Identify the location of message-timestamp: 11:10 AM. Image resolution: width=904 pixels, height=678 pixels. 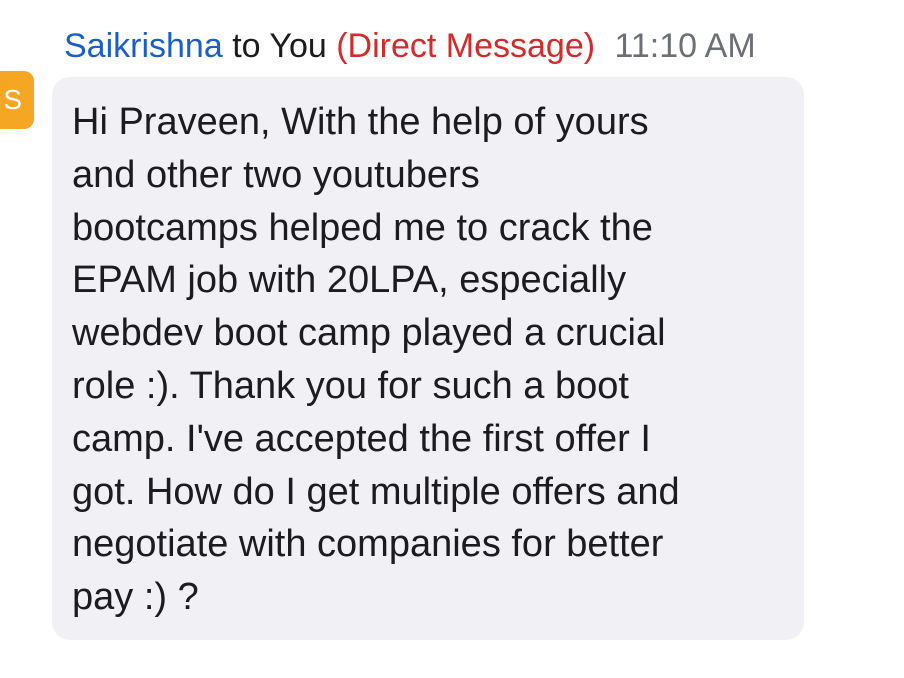
(685, 46).